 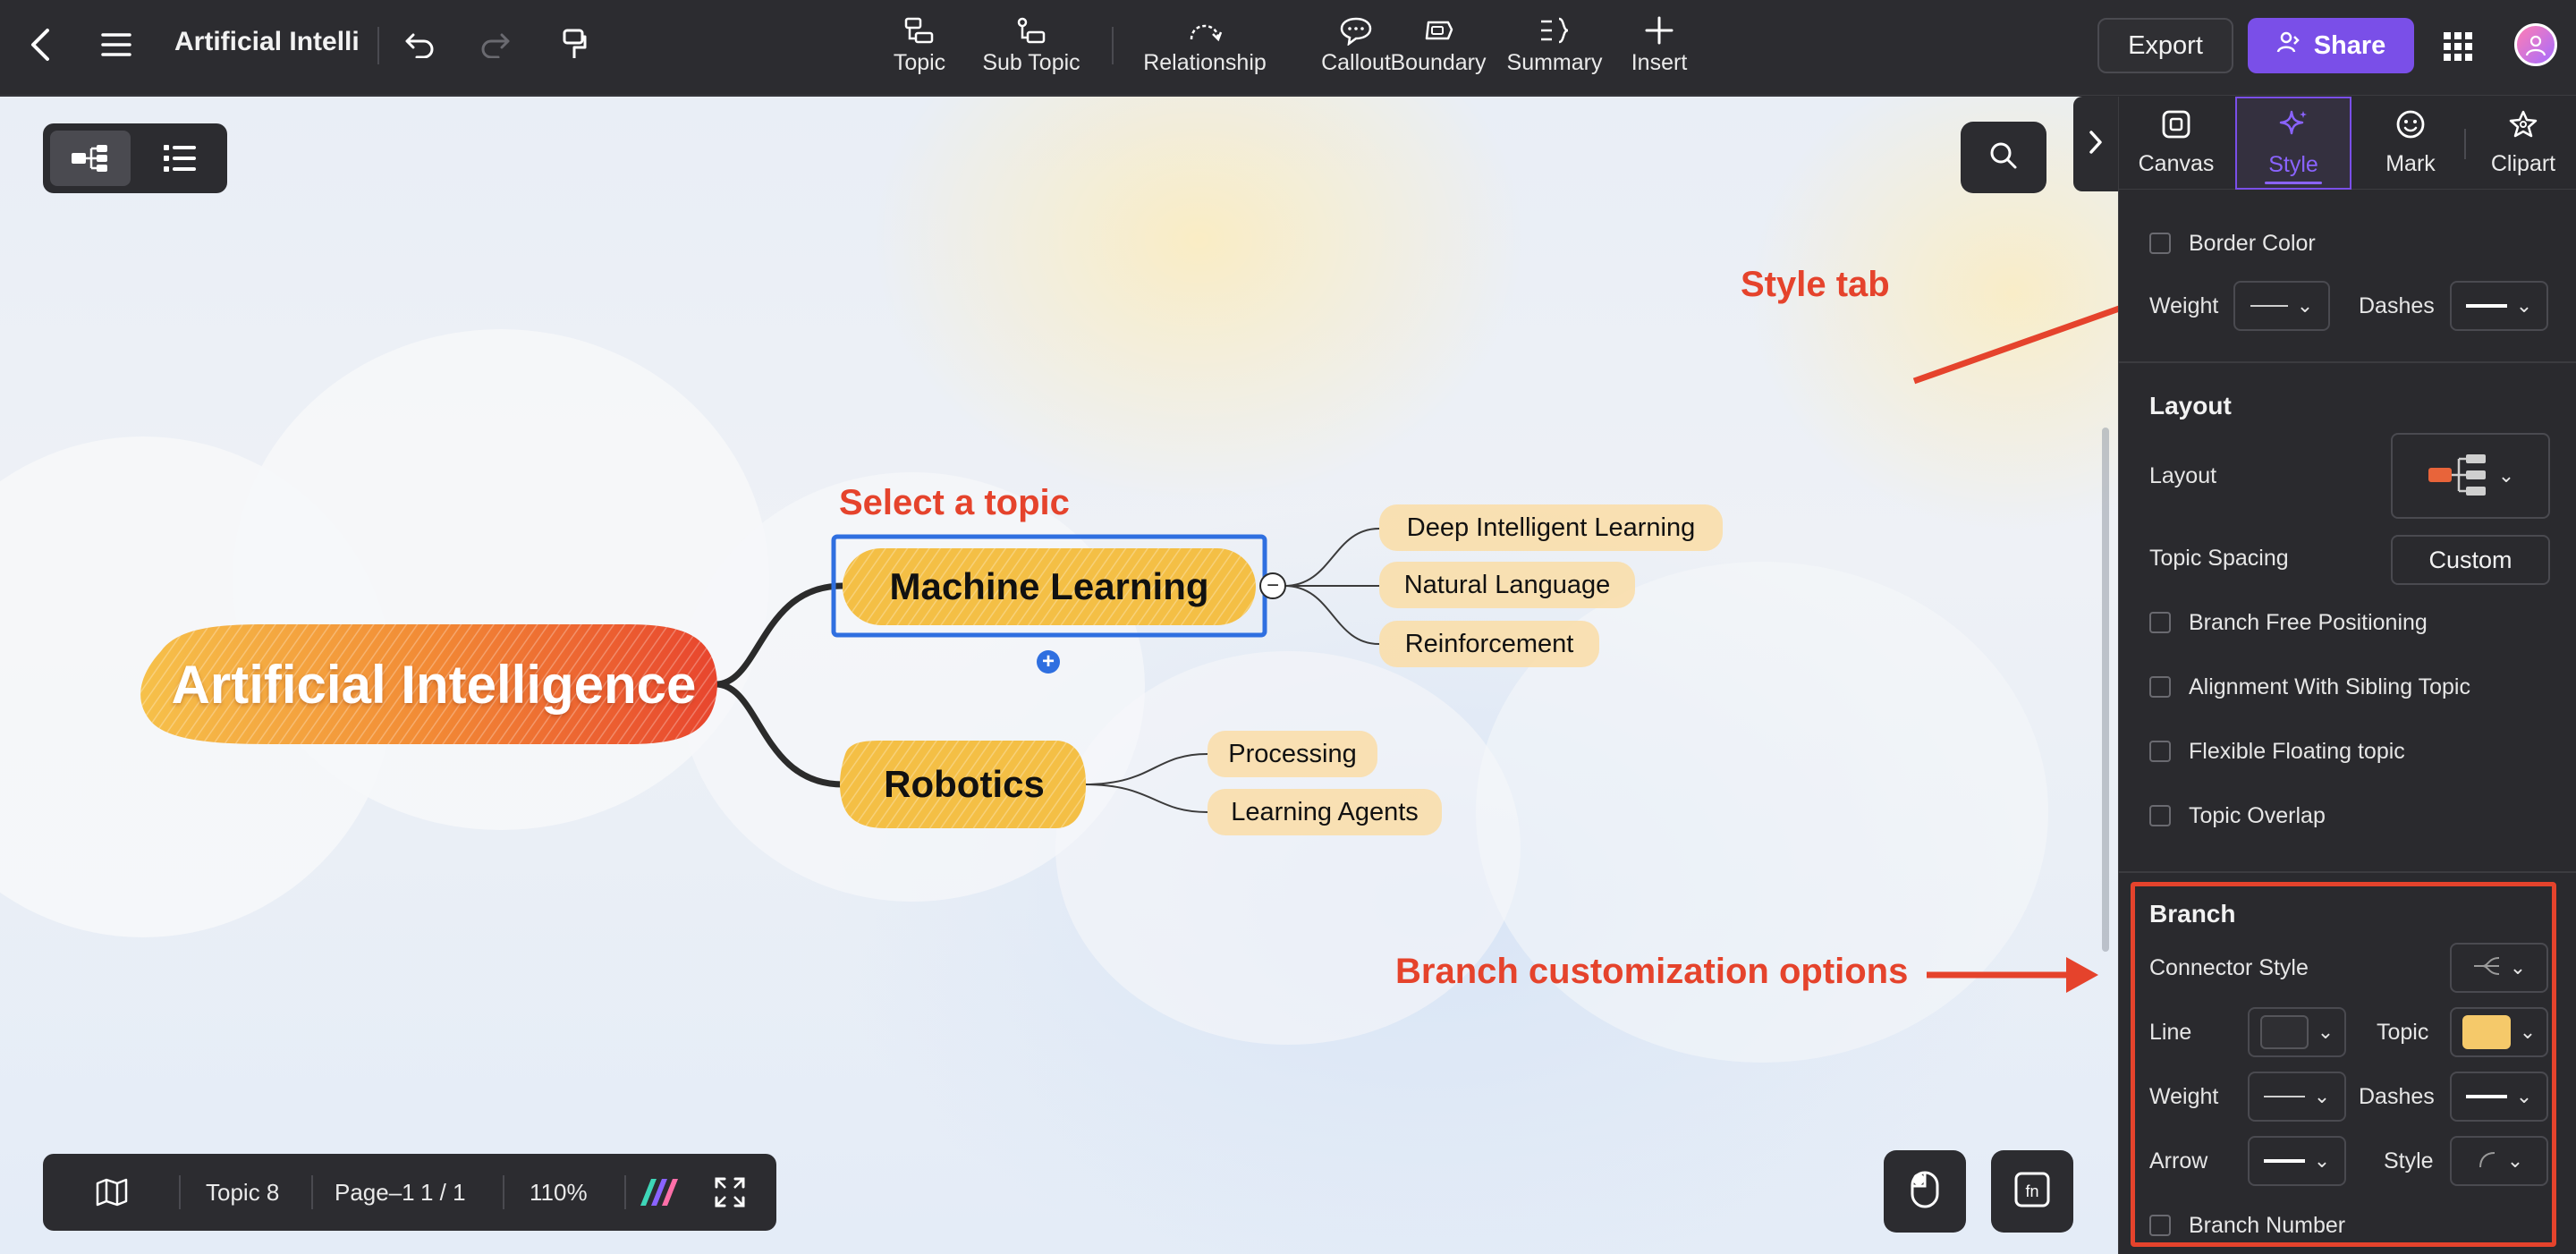 I want to click on panel-tabs: Canvas Style Mark Clipart, so click(x=2347, y=143).